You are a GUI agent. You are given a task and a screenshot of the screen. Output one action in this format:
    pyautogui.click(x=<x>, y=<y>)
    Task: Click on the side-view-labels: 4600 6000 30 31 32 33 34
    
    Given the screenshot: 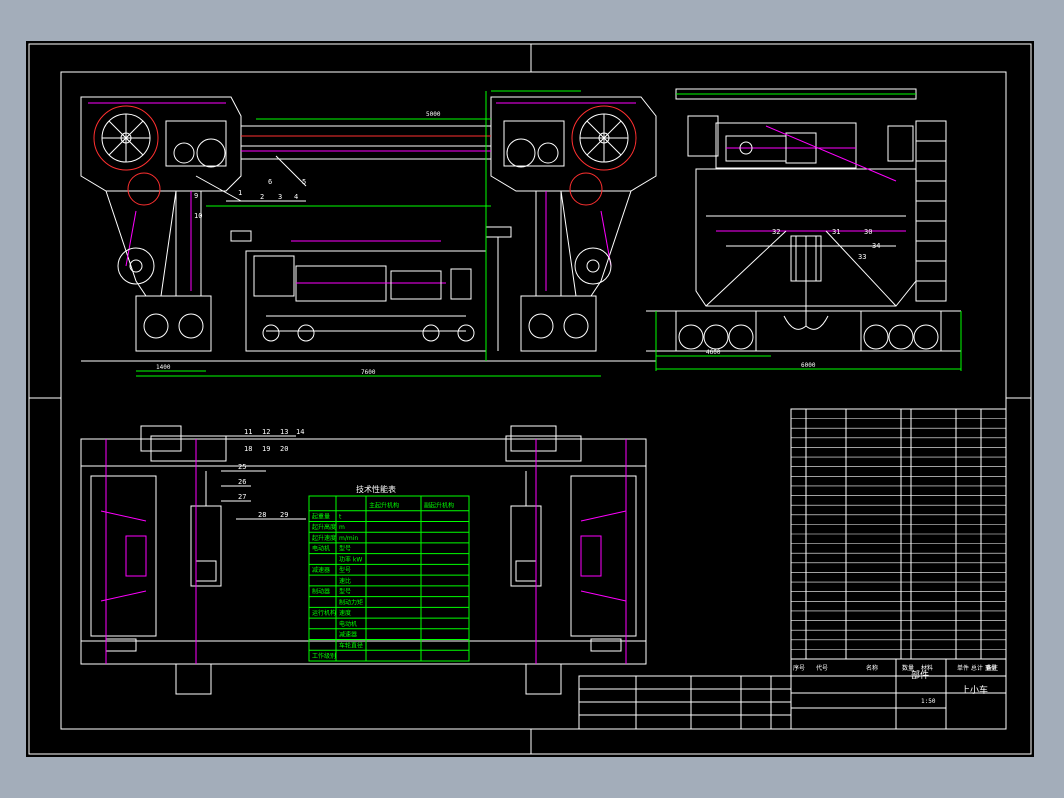 What is the action you would take?
    pyautogui.click(x=793, y=298)
    